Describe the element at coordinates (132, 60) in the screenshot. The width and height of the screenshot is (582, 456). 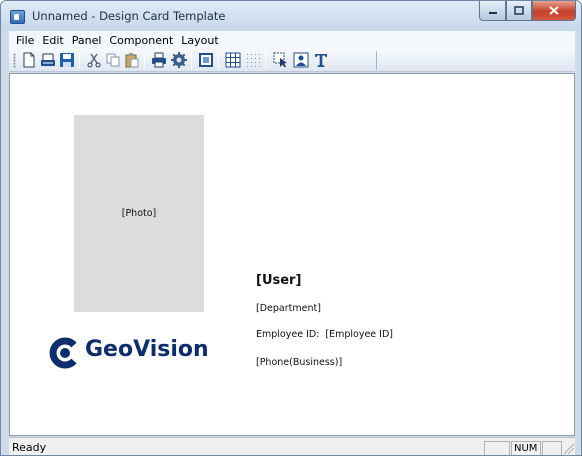
I see `paste-icon` at that location.